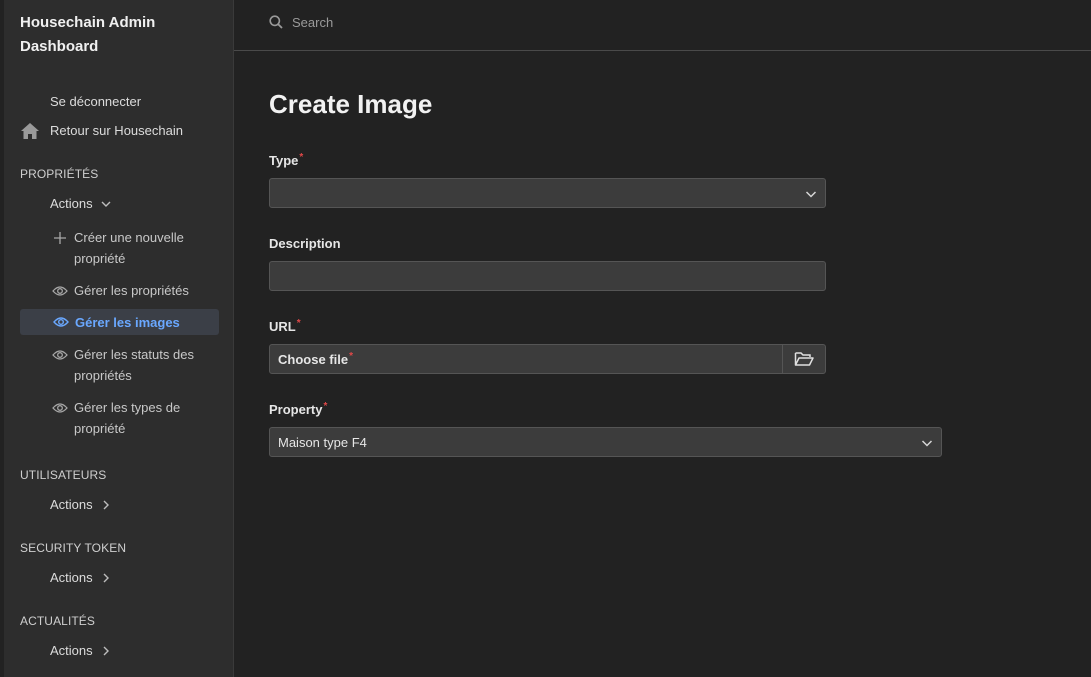 The width and height of the screenshot is (1091, 677). Describe the element at coordinates (442, 22) in the screenshot. I see `search-input` at that location.